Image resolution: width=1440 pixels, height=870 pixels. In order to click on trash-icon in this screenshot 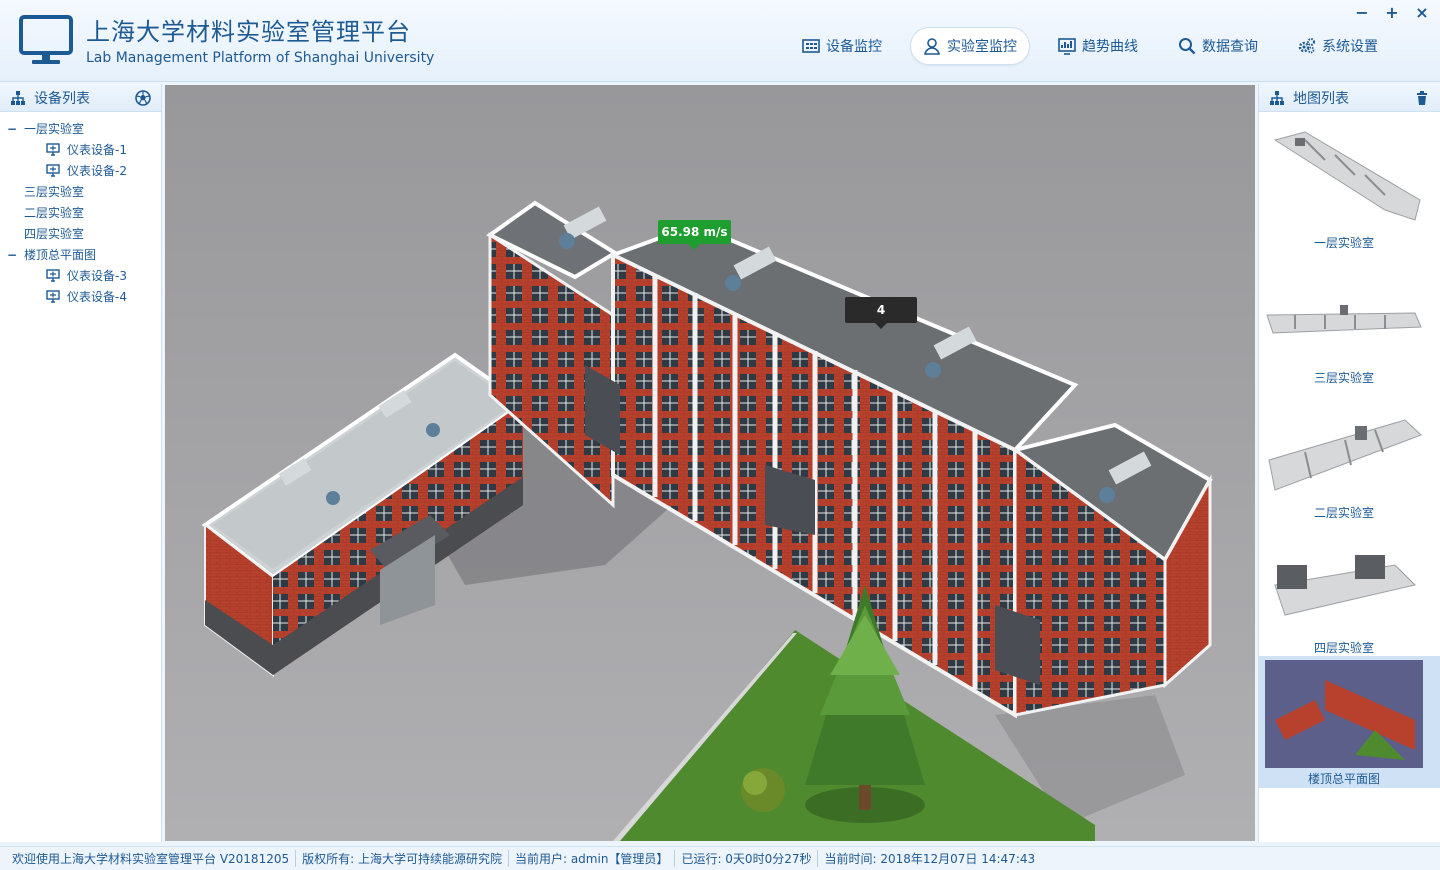, I will do `click(1422, 98)`.